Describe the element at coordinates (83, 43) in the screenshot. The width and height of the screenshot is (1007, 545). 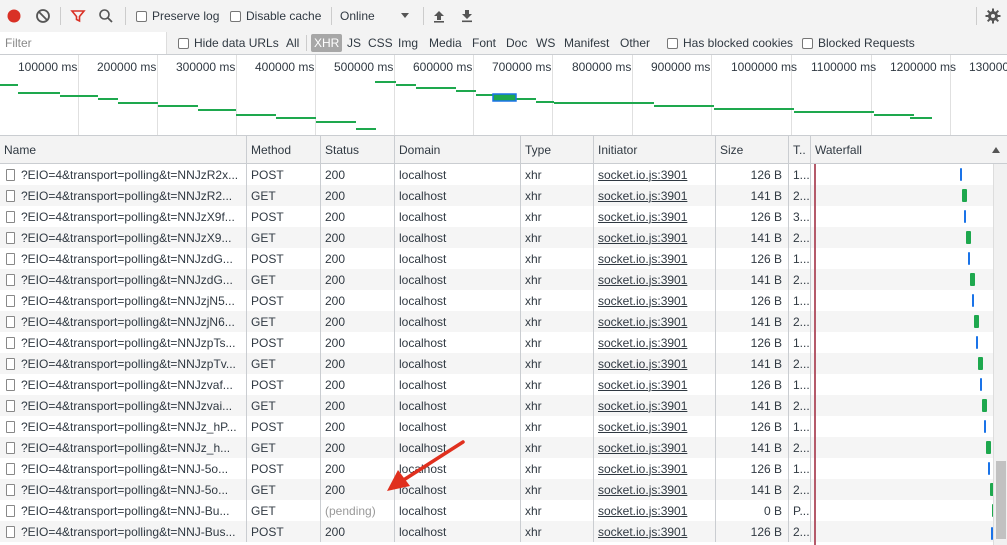
I see `filter-input: Filter` at that location.